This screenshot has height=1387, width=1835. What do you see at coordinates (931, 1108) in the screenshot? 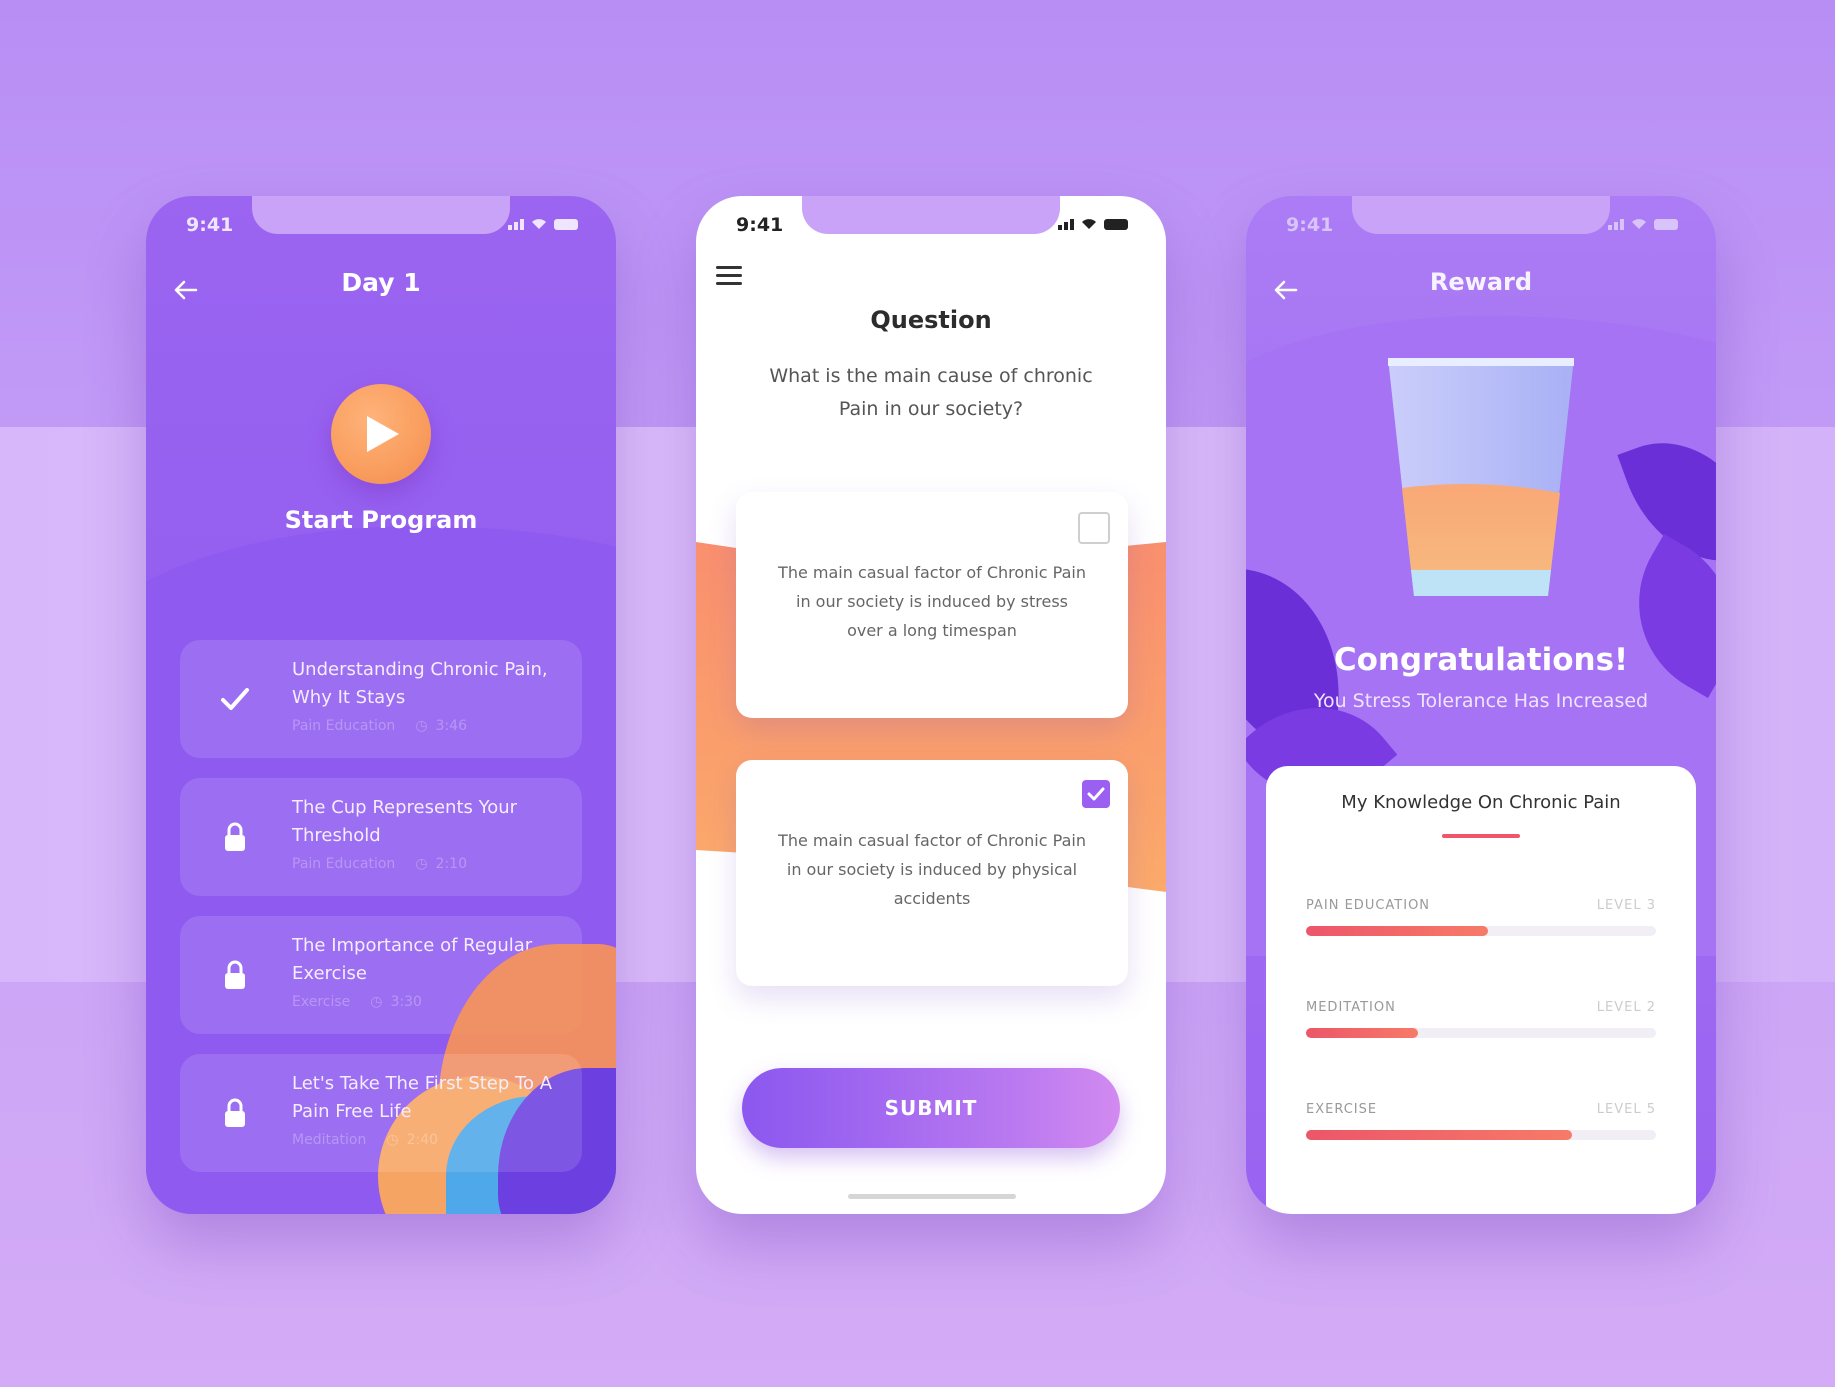
I see `submit-button: SUBMIT` at bounding box center [931, 1108].